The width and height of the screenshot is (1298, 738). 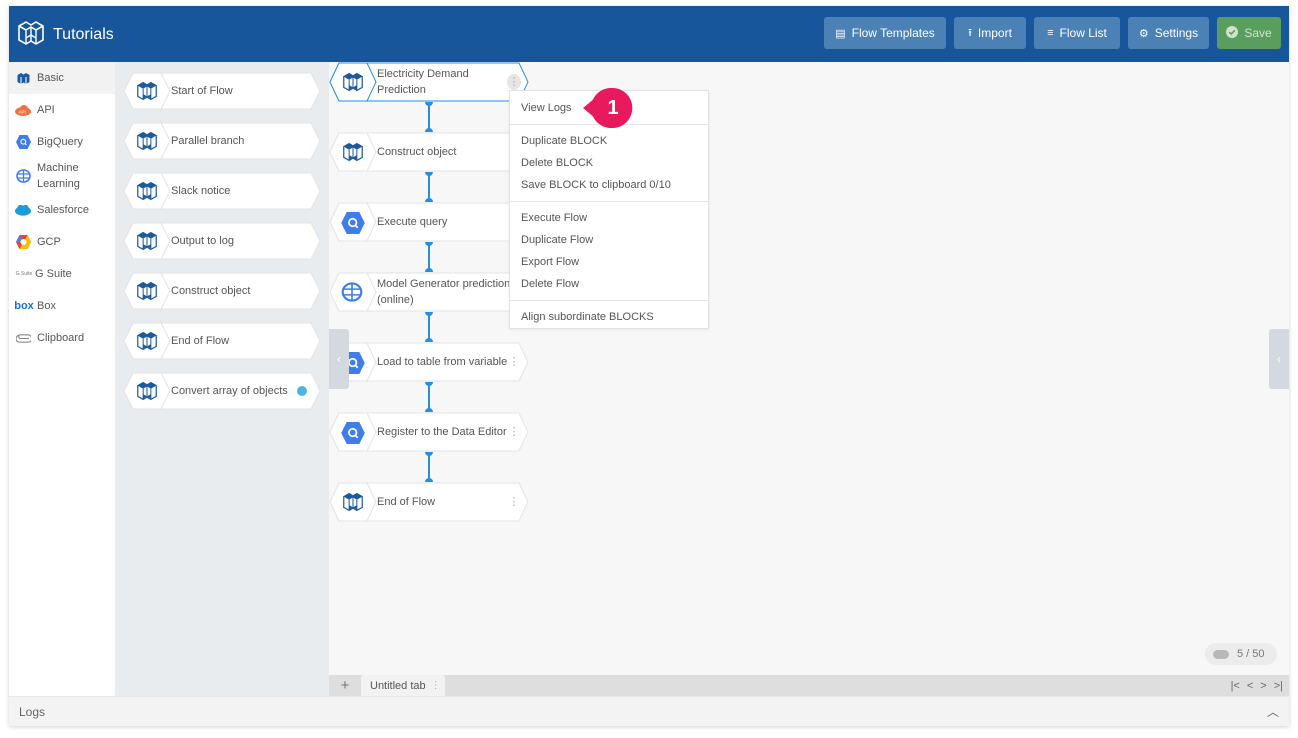 I want to click on palette-block: End of Flow, so click(x=222, y=341).